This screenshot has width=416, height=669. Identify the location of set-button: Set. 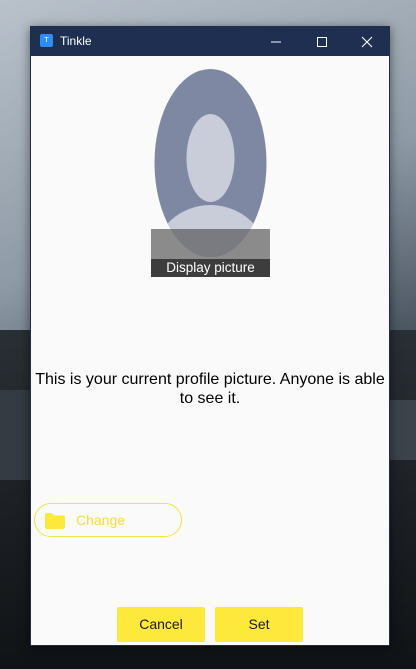
(259, 624).